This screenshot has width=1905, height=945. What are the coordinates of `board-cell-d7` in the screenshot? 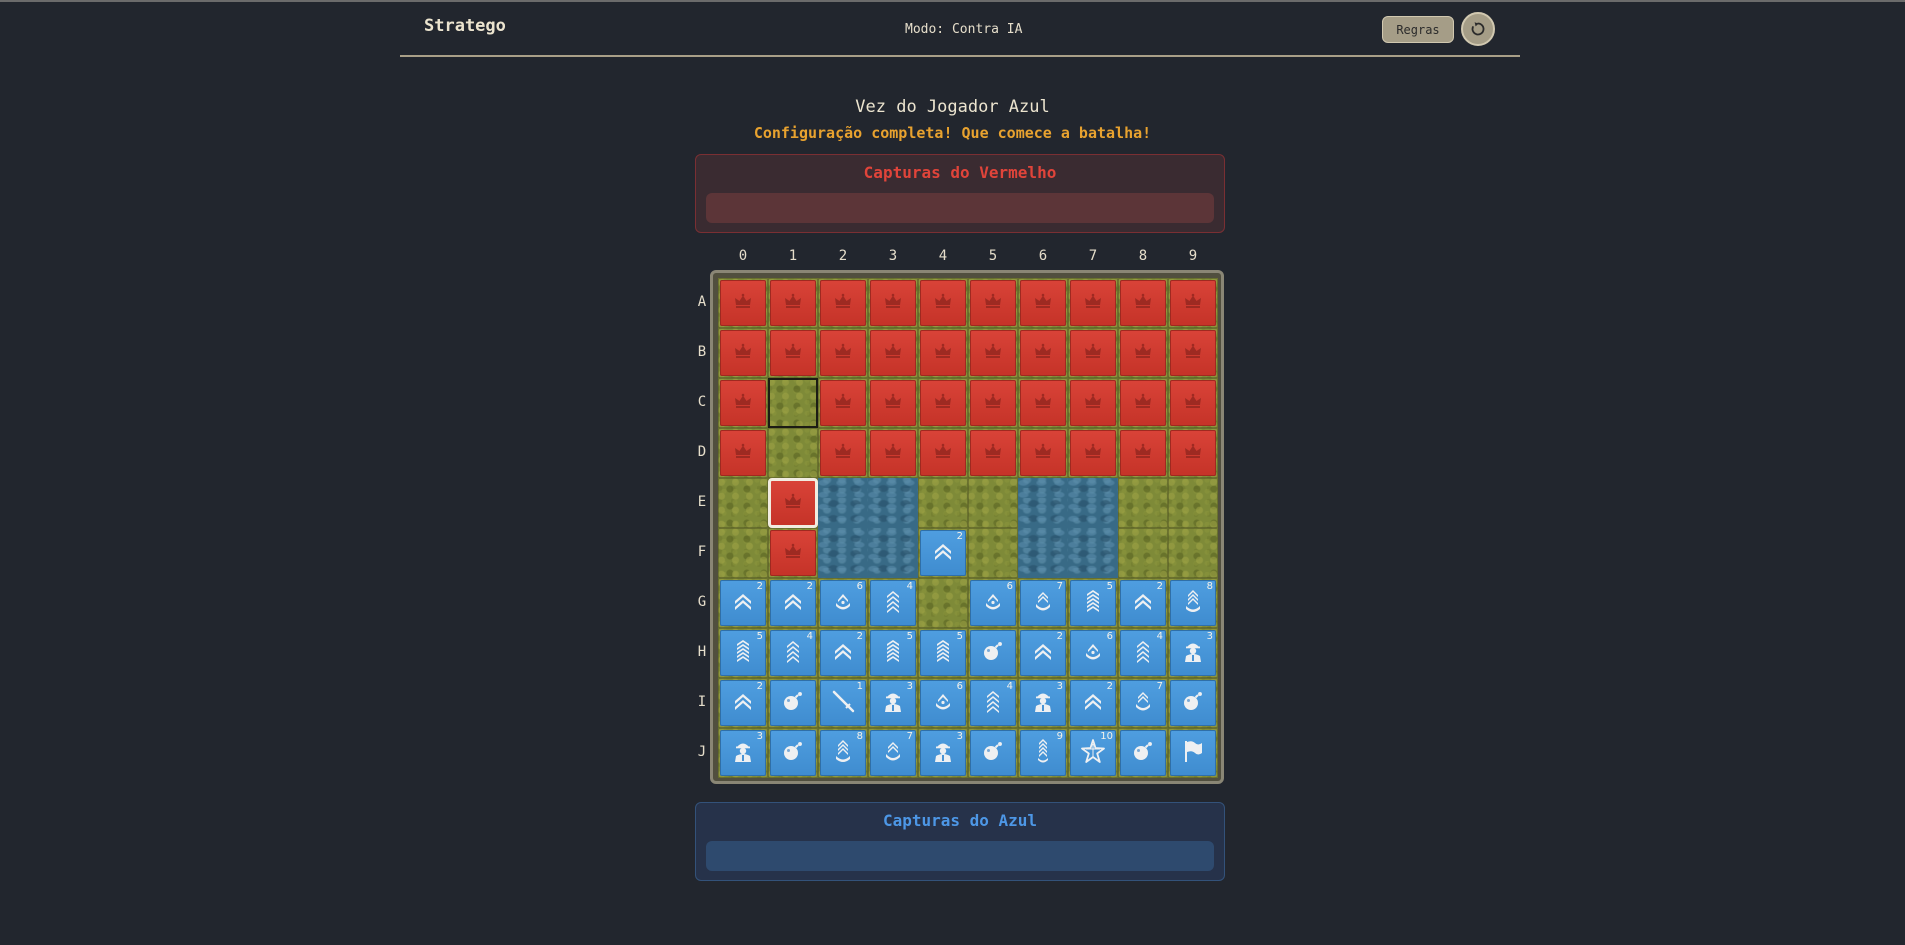 It's located at (1093, 453).